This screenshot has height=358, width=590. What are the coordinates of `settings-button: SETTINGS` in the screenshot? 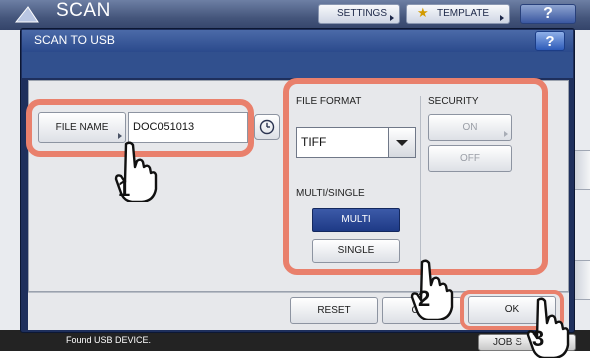 It's located at (359, 14).